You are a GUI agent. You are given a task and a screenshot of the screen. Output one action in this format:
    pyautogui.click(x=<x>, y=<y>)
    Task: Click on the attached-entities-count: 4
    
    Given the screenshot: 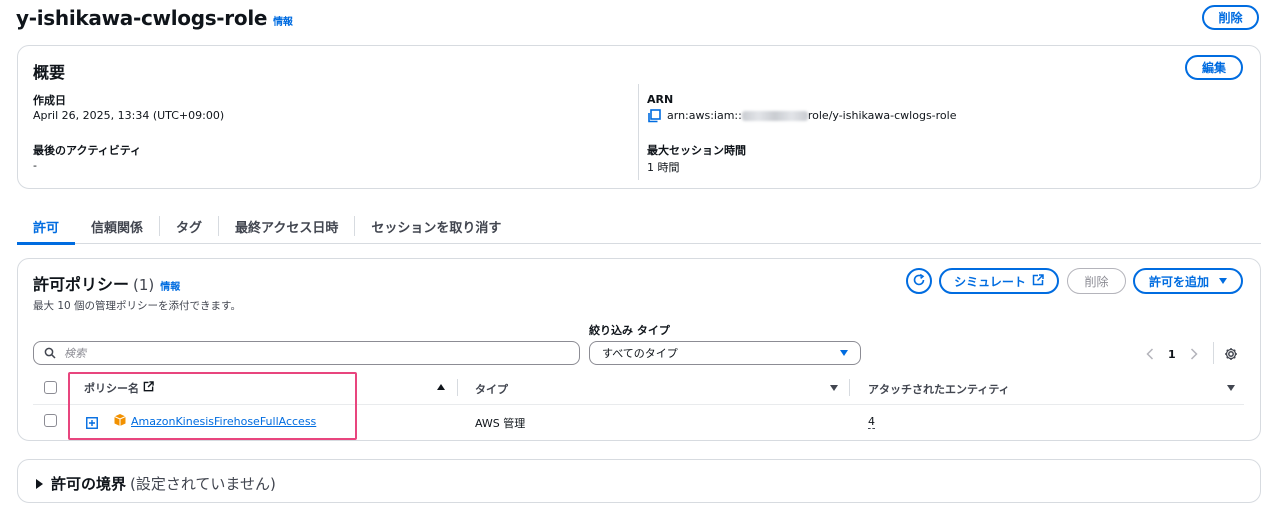 What is the action you would take?
    pyautogui.click(x=871, y=422)
    